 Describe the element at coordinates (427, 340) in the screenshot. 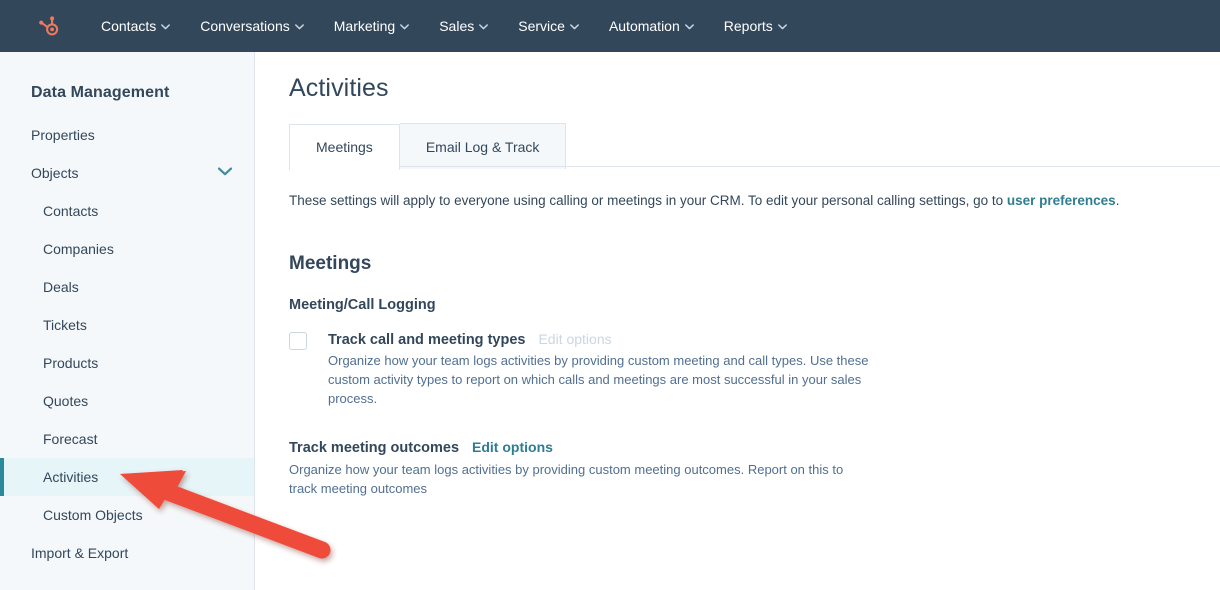

I see `setting-label: Track call and meeting types` at that location.